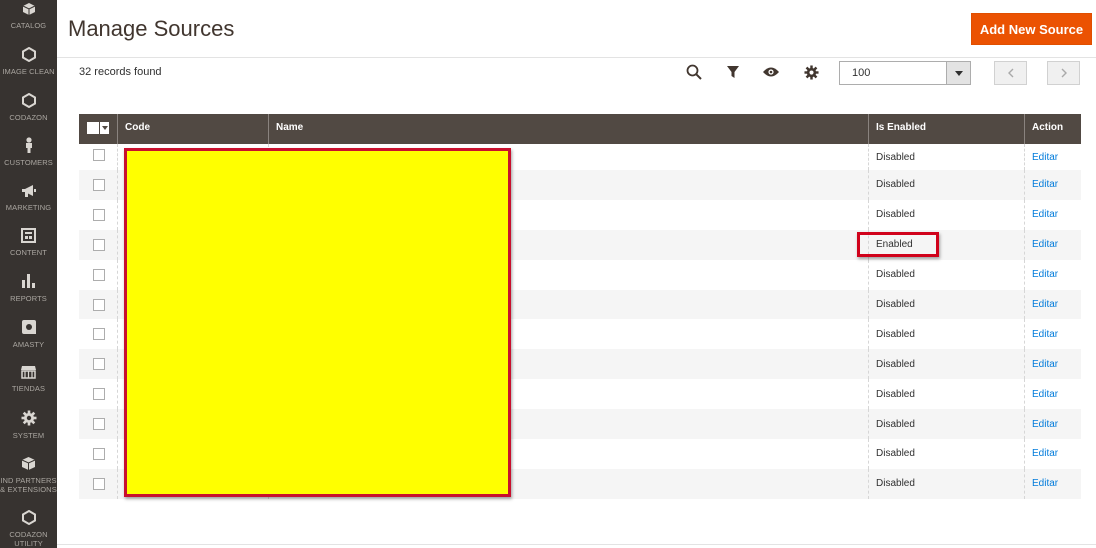 This screenshot has height=548, width=1096. I want to click on sidebar-item-label: AMASTY, so click(28, 344).